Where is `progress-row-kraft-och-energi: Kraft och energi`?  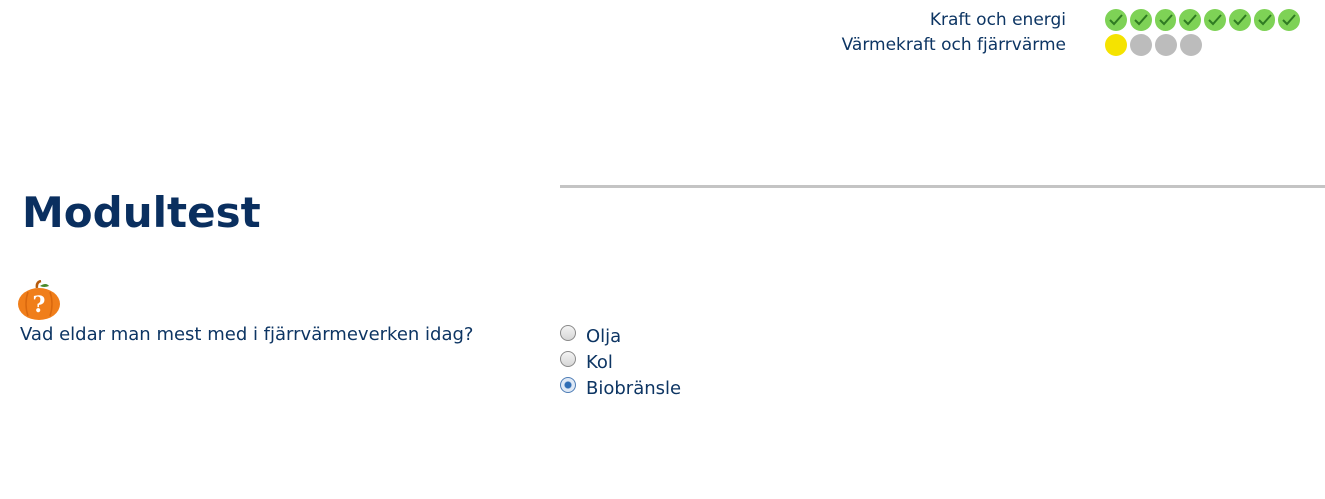 progress-row-kraft-och-energi: Kraft och energi is located at coordinates (1072, 19).